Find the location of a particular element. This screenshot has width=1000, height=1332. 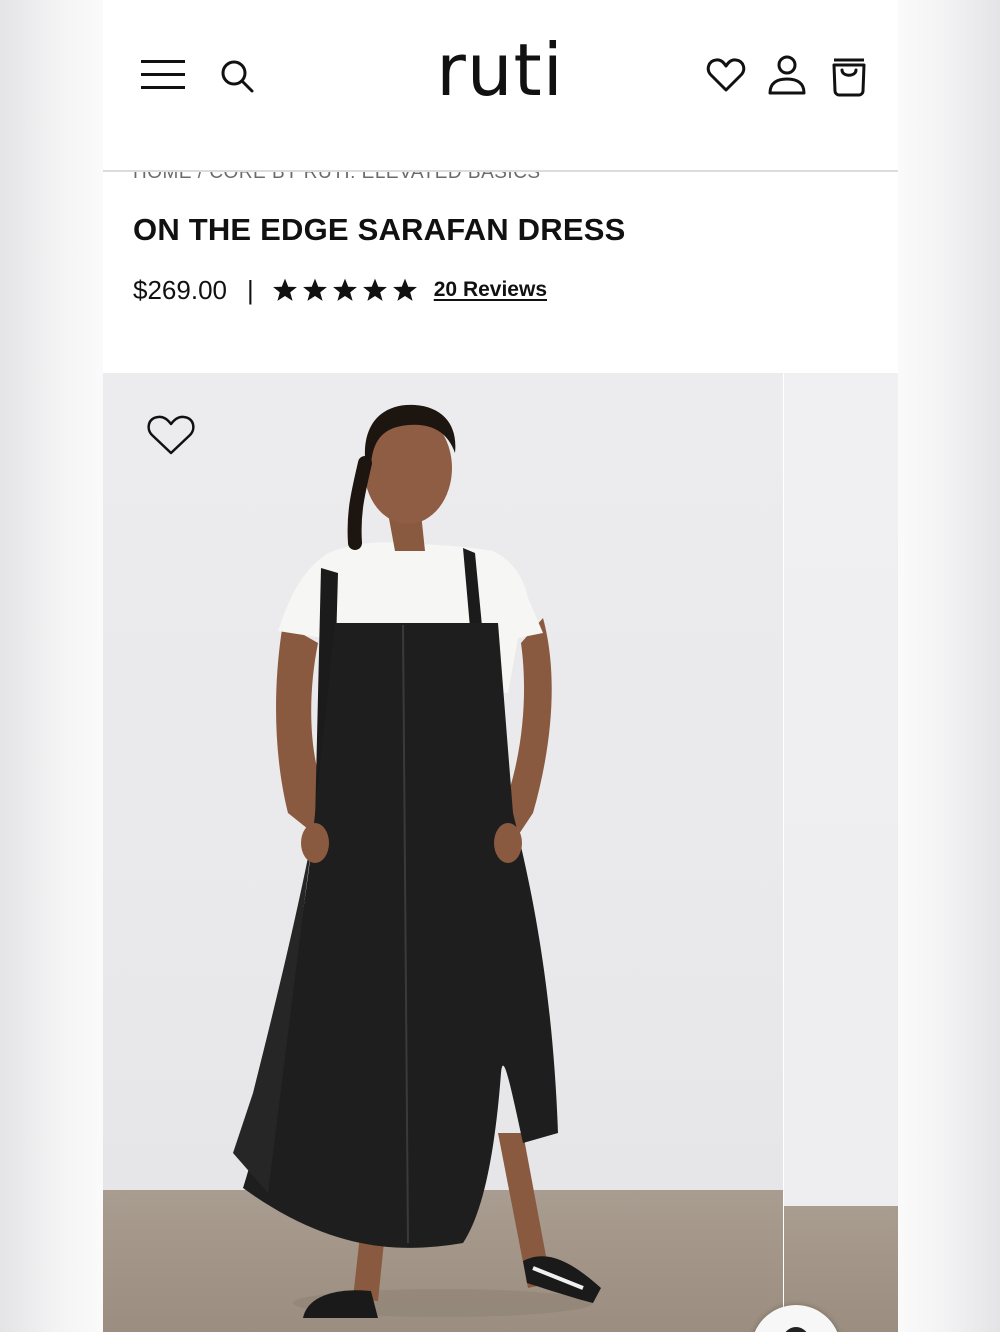

dot-icon is located at coordinates (796, 1329).